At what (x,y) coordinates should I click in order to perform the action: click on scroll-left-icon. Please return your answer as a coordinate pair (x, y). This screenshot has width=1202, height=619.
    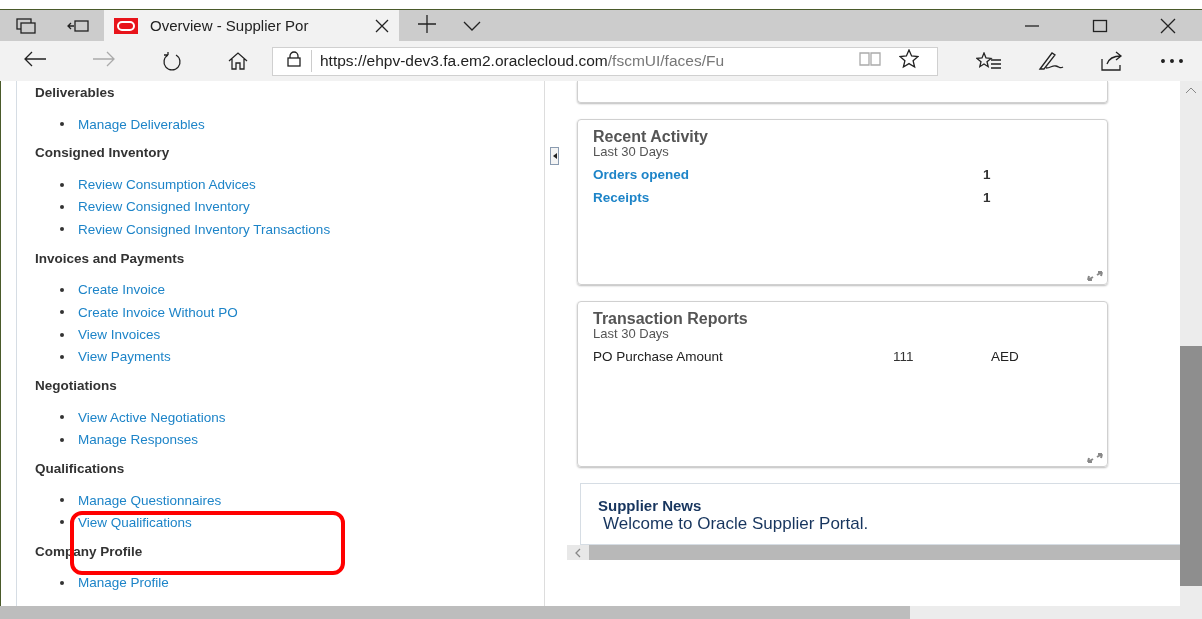
    Looking at the image, I should click on (578, 552).